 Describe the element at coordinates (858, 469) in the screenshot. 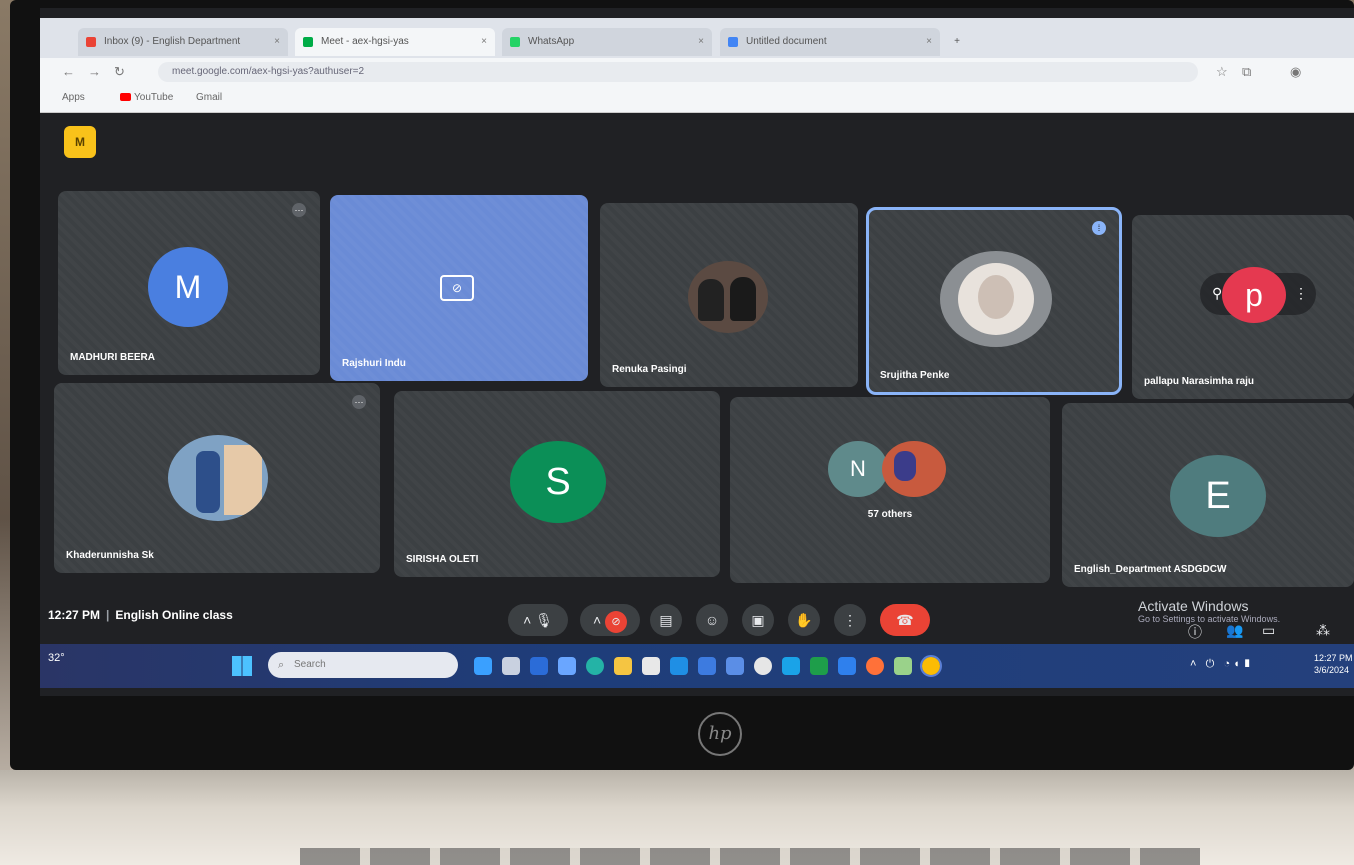

I see `participant-avatar: N` at that location.